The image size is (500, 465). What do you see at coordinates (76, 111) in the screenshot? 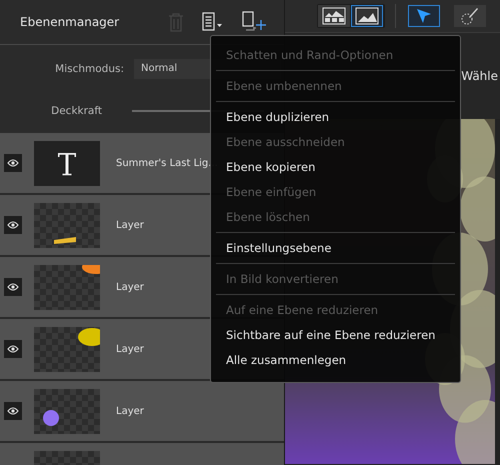
I see `field-label: Deckkraft` at bounding box center [76, 111].